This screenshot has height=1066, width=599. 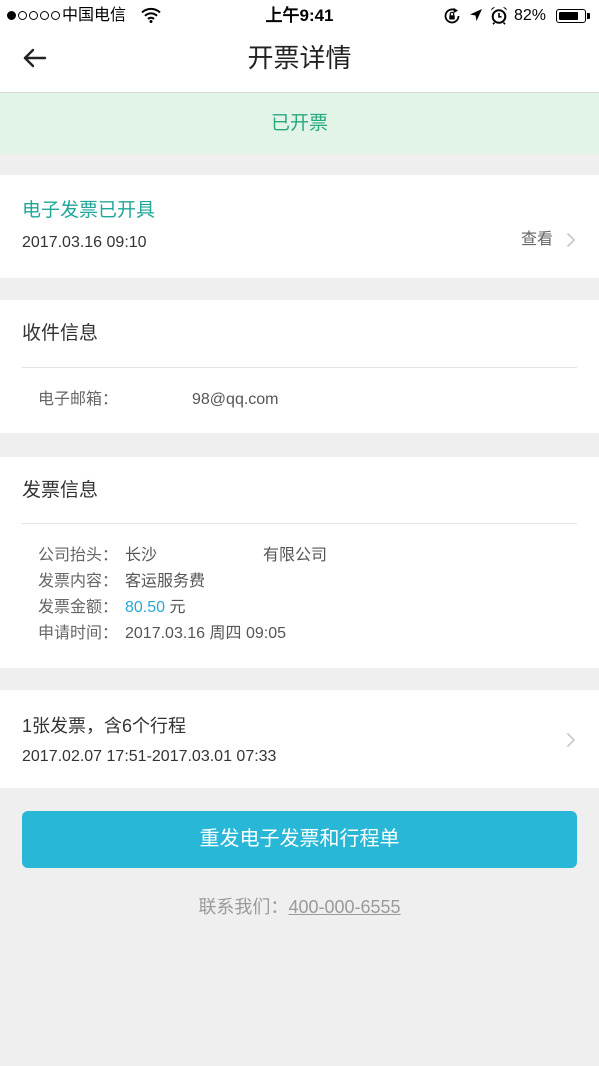 What do you see at coordinates (78, 633) in the screenshot?
I see `apply-time-label: 申请时间：` at bounding box center [78, 633].